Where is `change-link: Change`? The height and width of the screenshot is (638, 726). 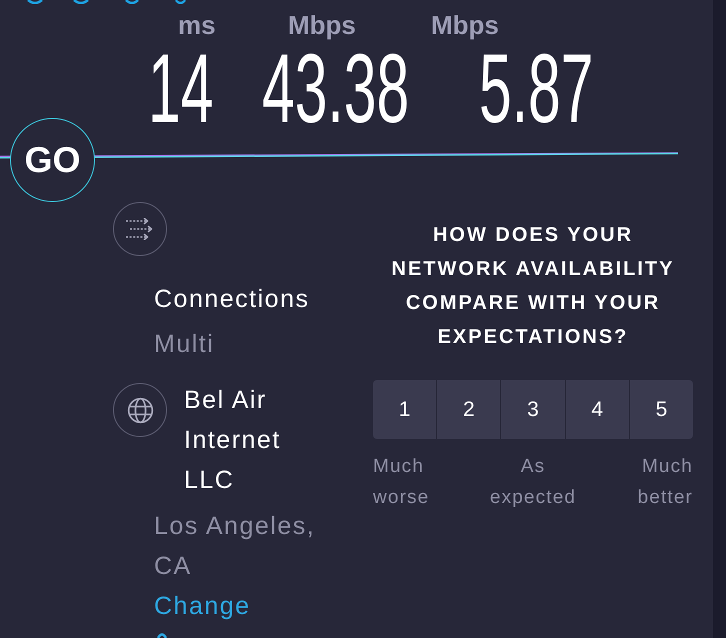 change-link: Change is located at coordinates (202, 606).